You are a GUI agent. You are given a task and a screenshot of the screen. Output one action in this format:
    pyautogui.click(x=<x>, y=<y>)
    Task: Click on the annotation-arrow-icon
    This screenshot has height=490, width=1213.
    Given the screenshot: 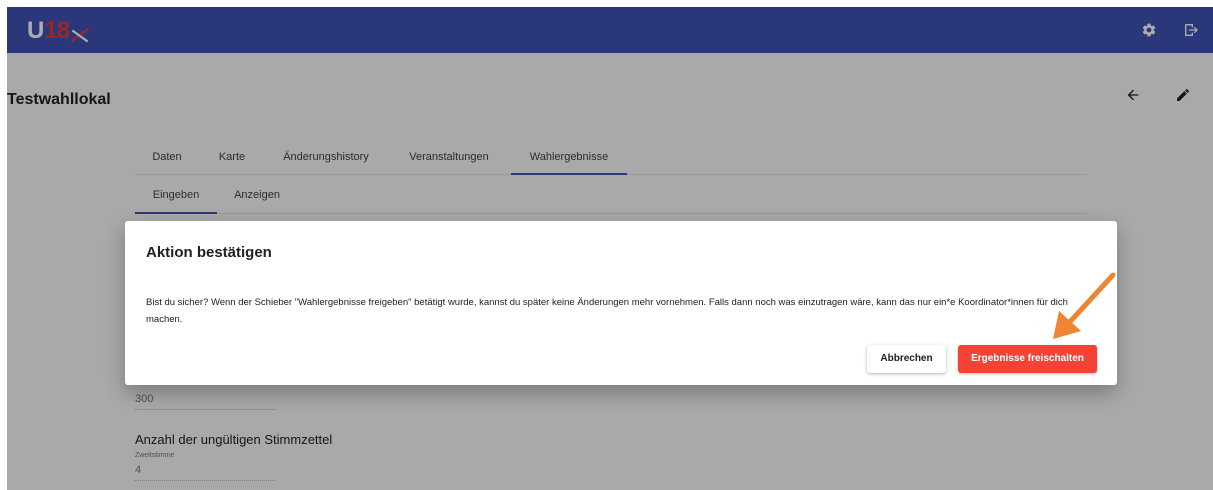 What is the action you would take?
    pyautogui.click(x=1084, y=305)
    